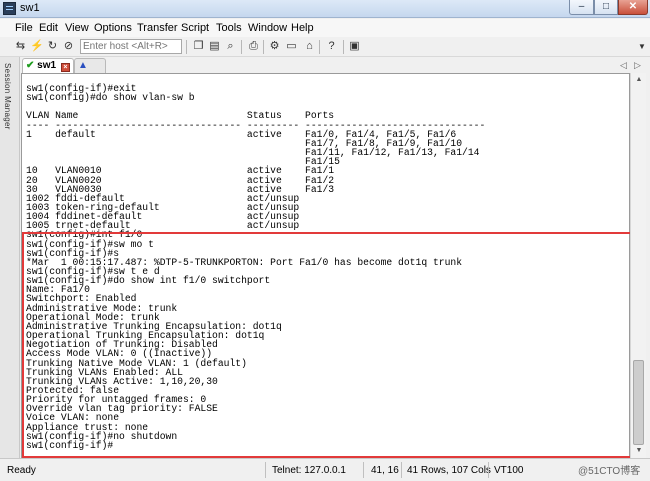 This screenshot has width=650, height=481. I want to click on tab-scroll-right-icon: ▷, so click(637, 65).